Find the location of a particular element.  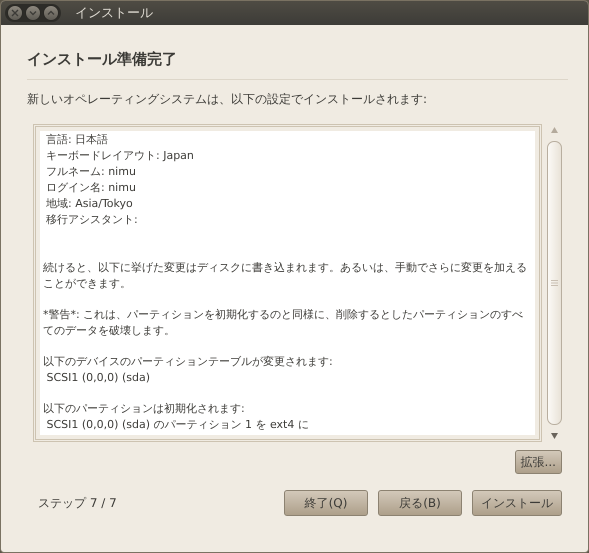

chevron-down-icon is located at coordinates (33, 13).